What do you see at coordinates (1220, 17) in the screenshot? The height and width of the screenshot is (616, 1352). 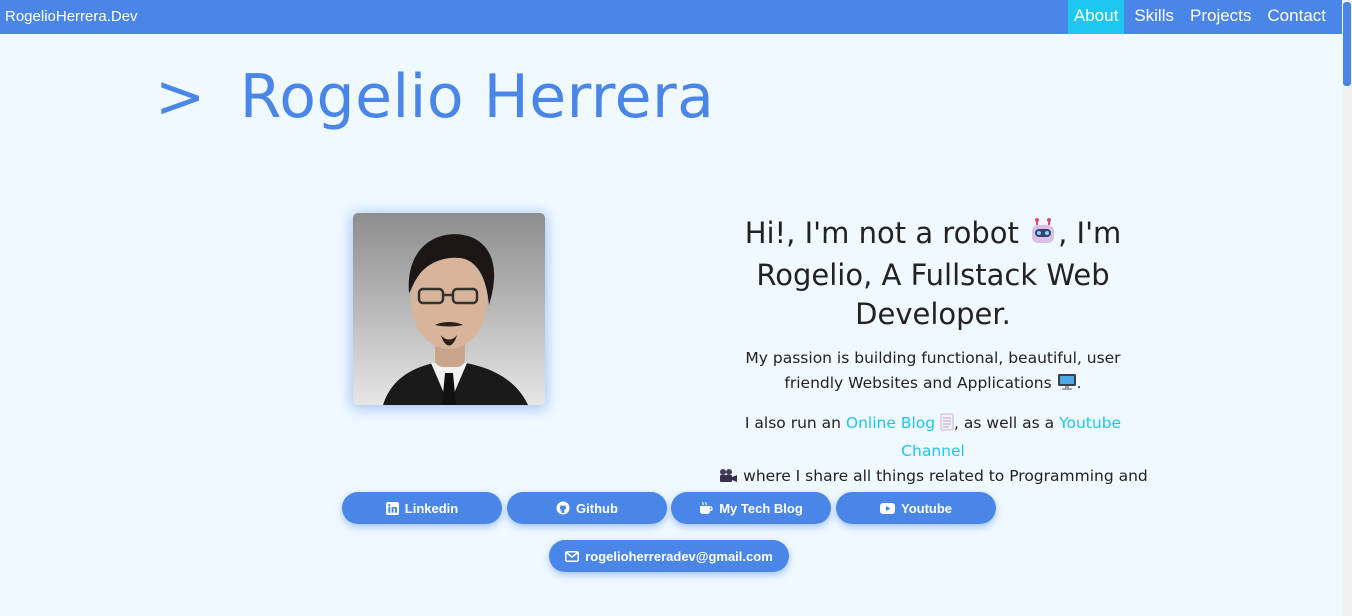 I see `nav-link-projects: Projects` at bounding box center [1220, 17].